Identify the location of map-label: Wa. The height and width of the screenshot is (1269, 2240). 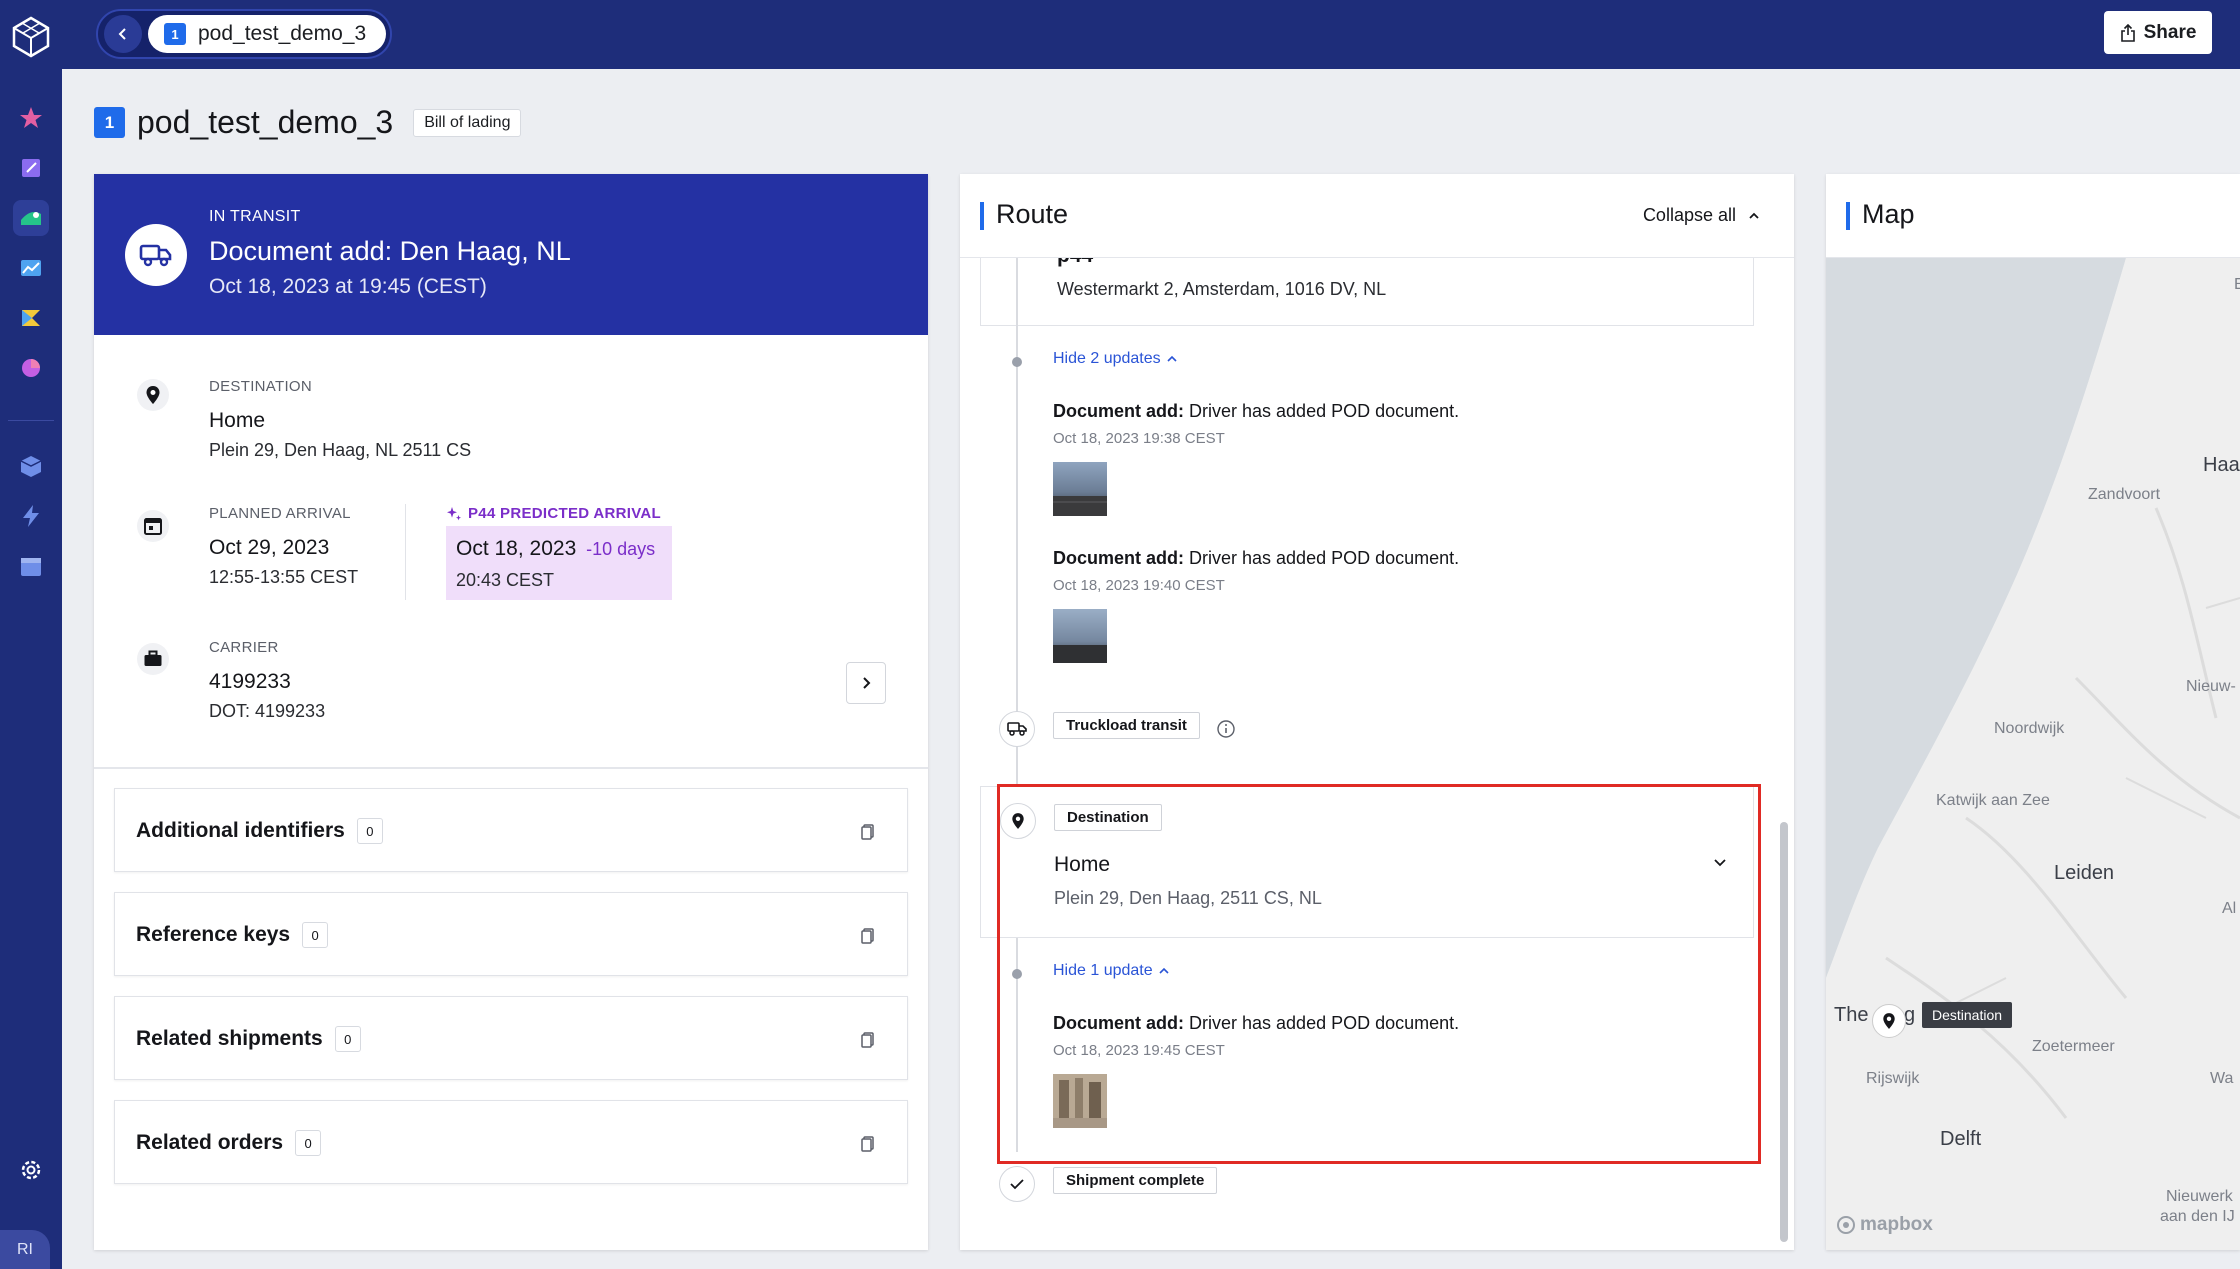
(2222, 1078).